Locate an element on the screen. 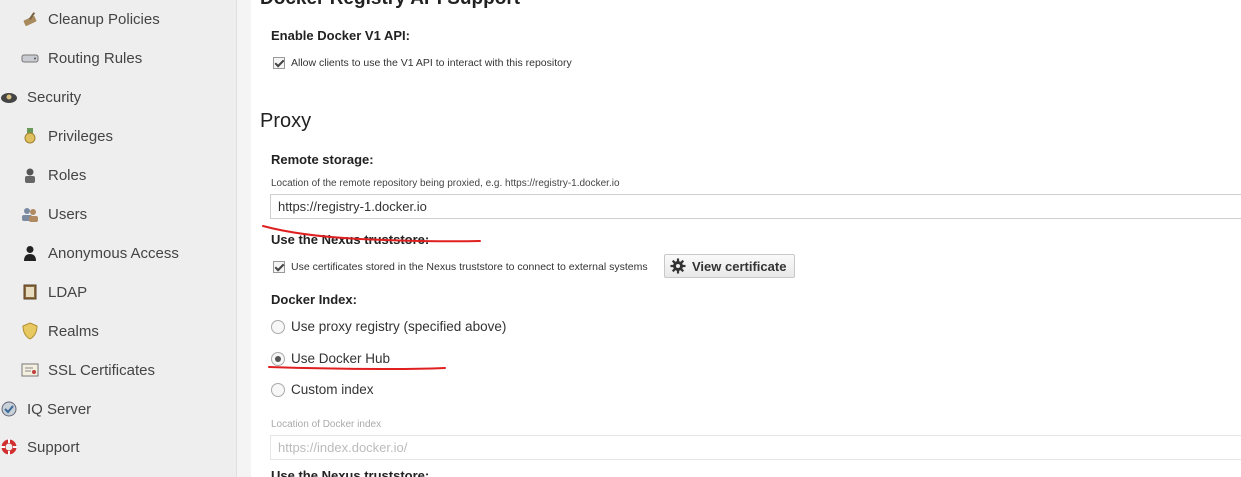 This screenshot has height=477, width=1241. lifebuoy-icon is located at coordinates (9, 447).